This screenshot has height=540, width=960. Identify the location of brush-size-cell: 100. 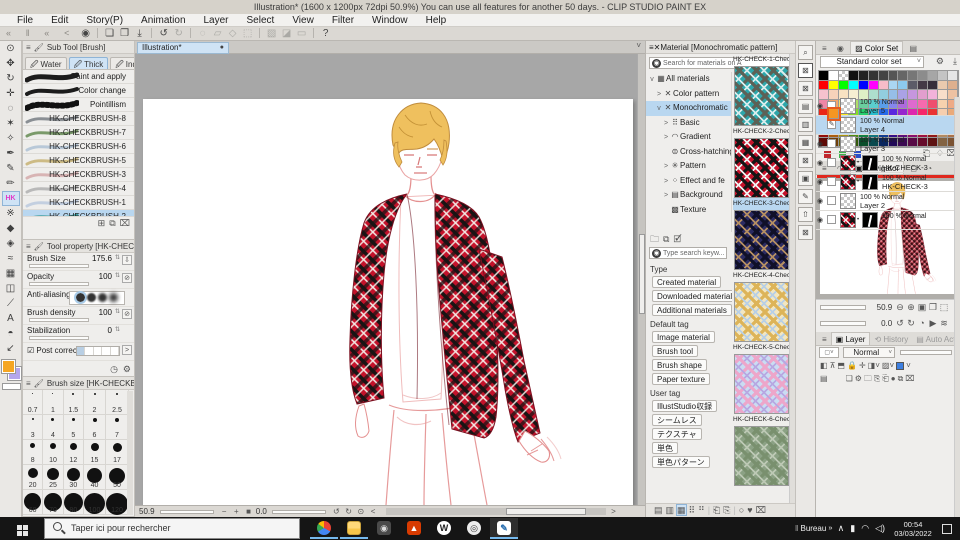
(95, 502).